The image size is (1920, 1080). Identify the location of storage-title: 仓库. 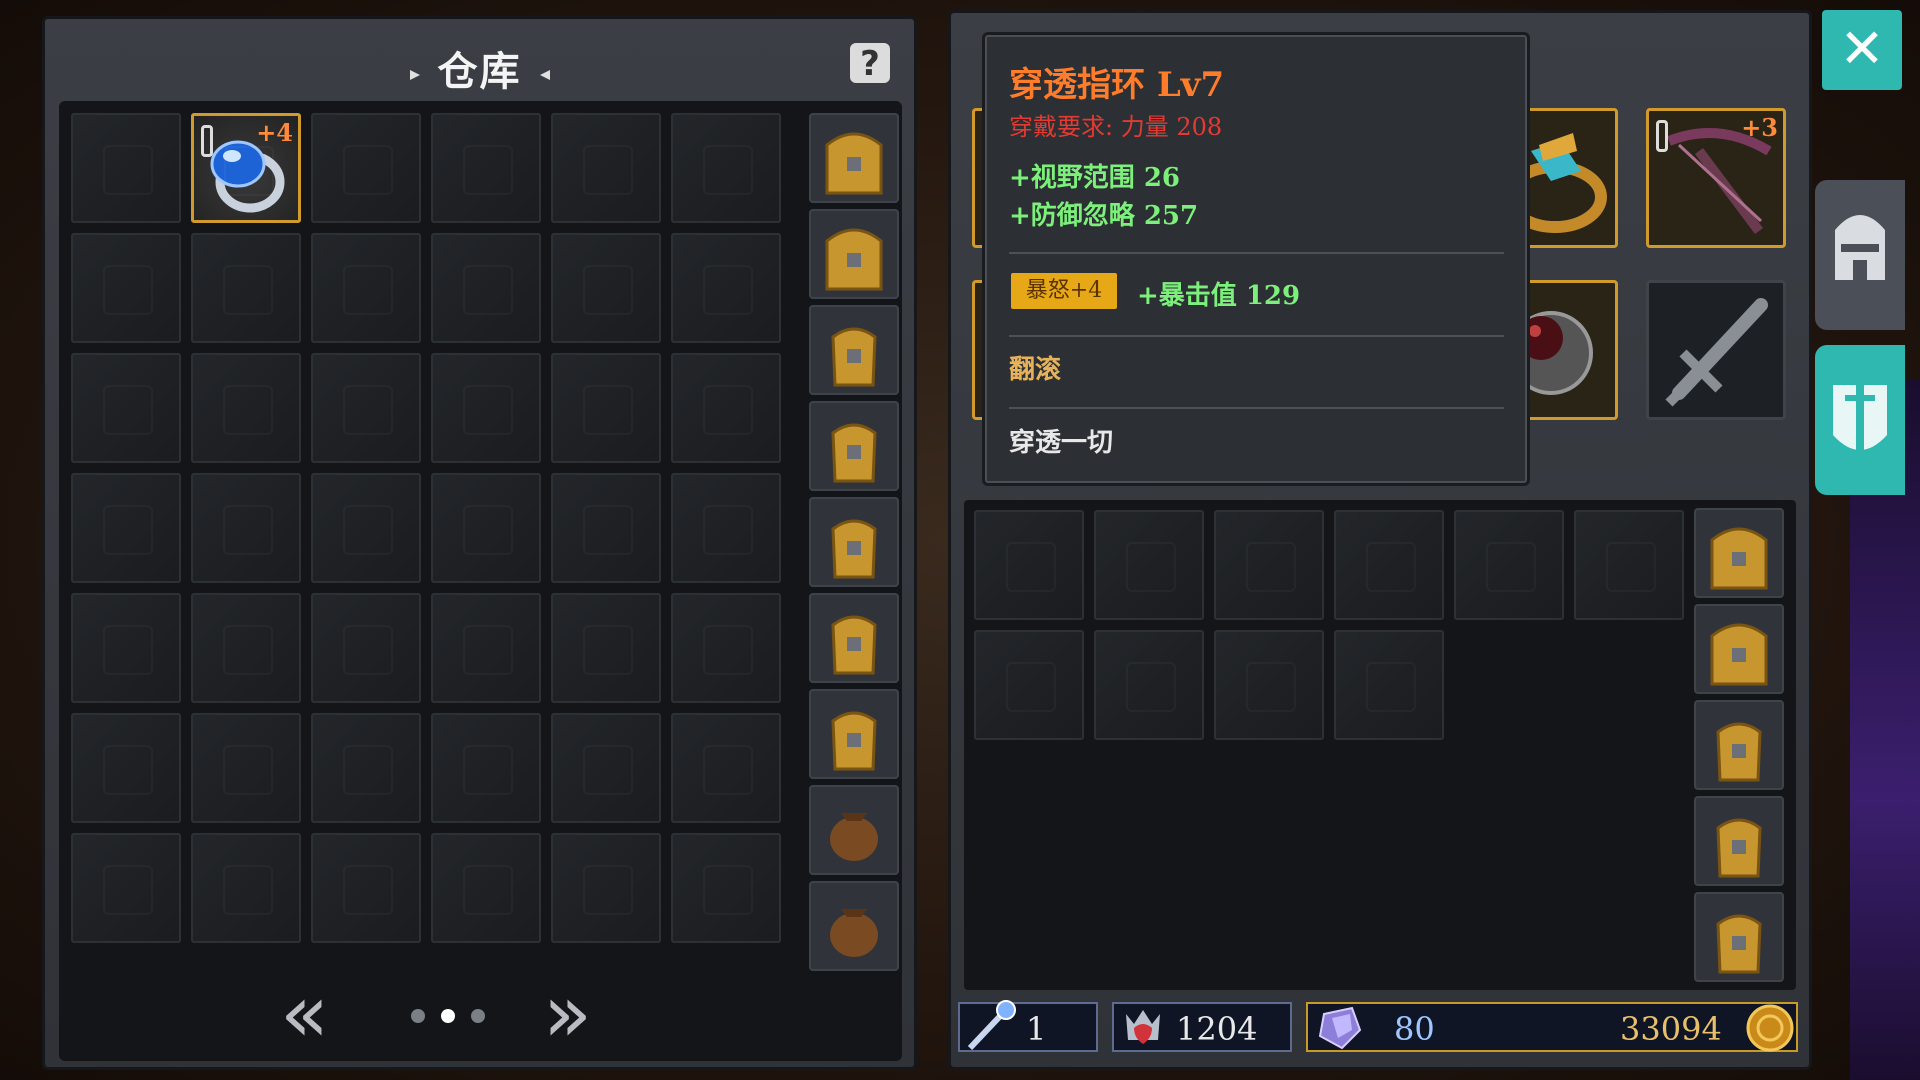
(479, 68).